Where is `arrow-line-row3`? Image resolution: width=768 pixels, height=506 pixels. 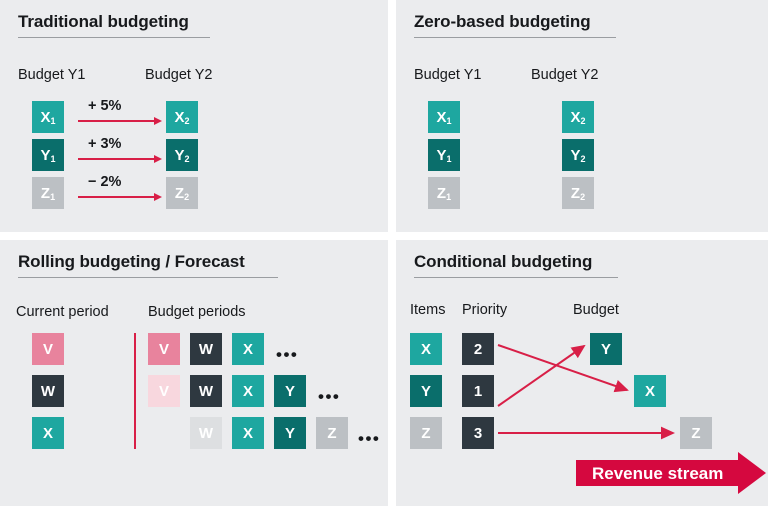
arrow-line-row3 is located at coordinates (116, 197).